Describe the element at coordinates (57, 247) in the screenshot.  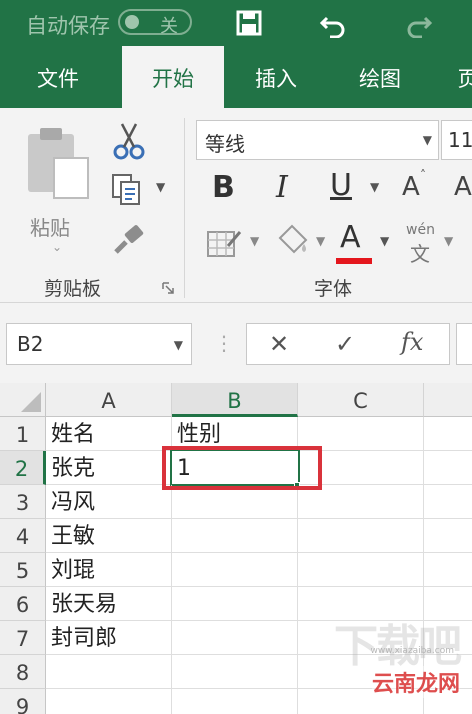
I see `paste-dropdown-icon: ⌄` at that location.